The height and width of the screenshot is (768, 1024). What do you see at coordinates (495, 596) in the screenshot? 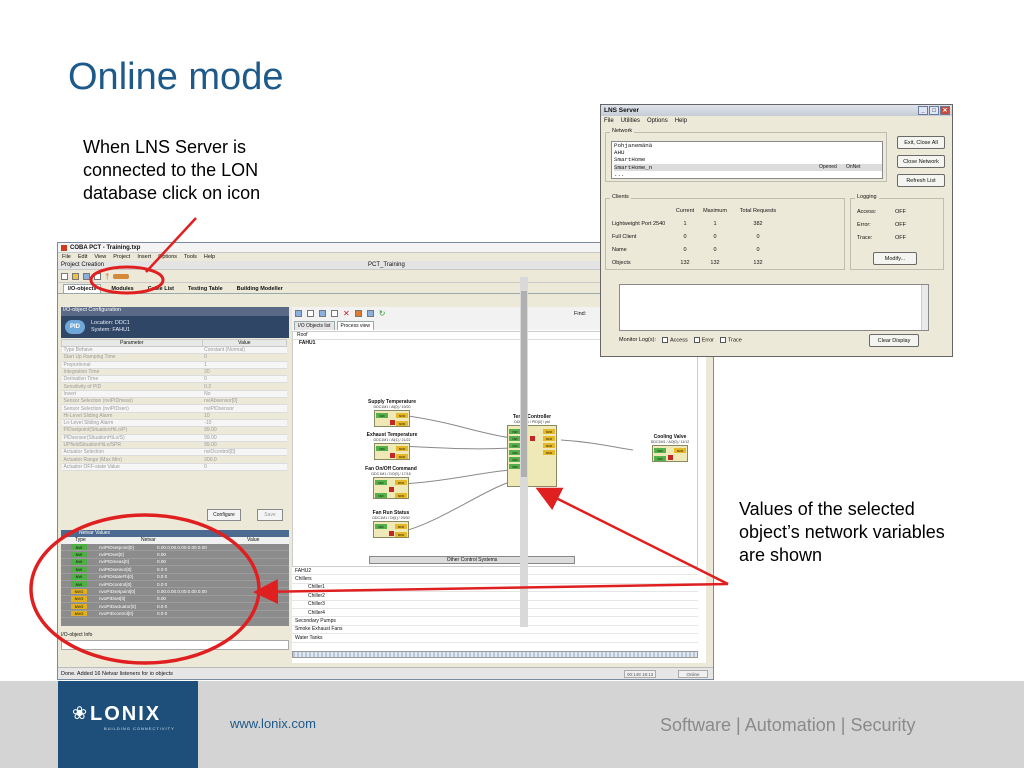
I see `tree-item: Chiller2` at bounding box center [495, 596].